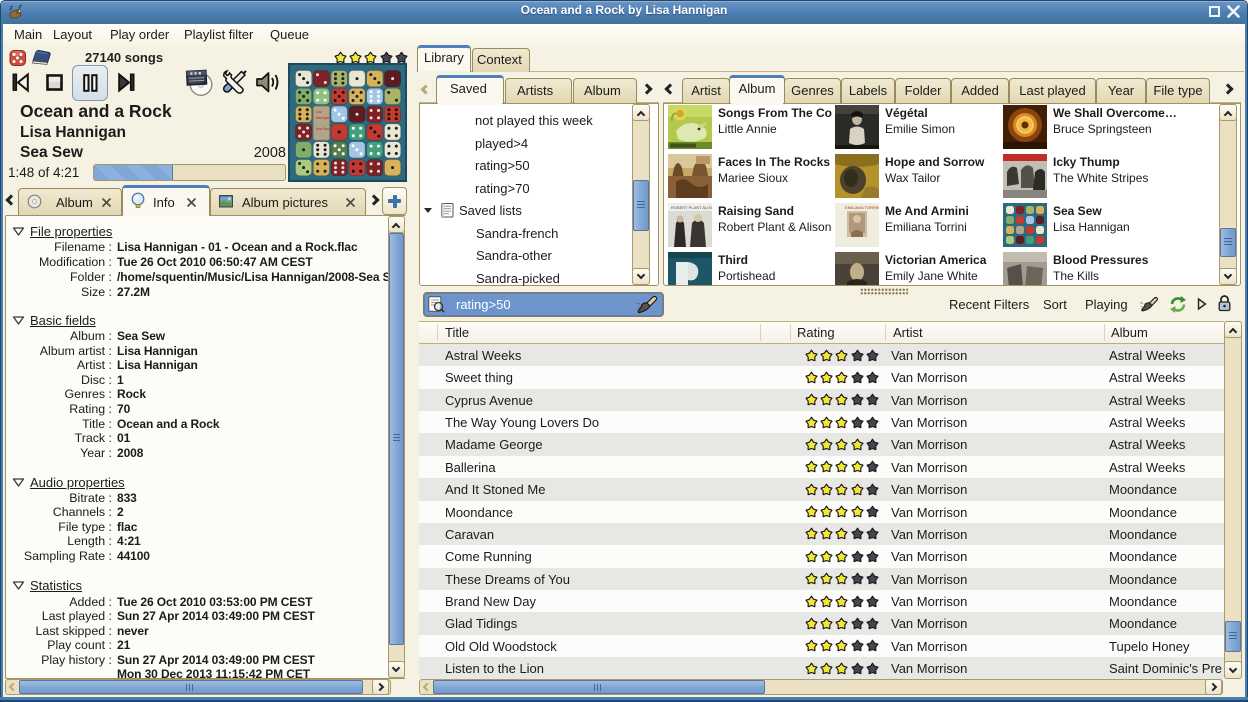 The image size is (1248, 702). Describe the element at coordinates (323, 129) in the screenshot. I see `svg-text: Sea Sew` at that location.